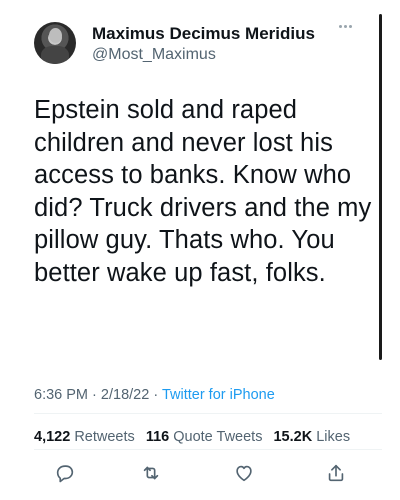  What do you see at coordinates (336, 473) in the screenshot?
I see `share-icon` at bounding box center [336, 473].